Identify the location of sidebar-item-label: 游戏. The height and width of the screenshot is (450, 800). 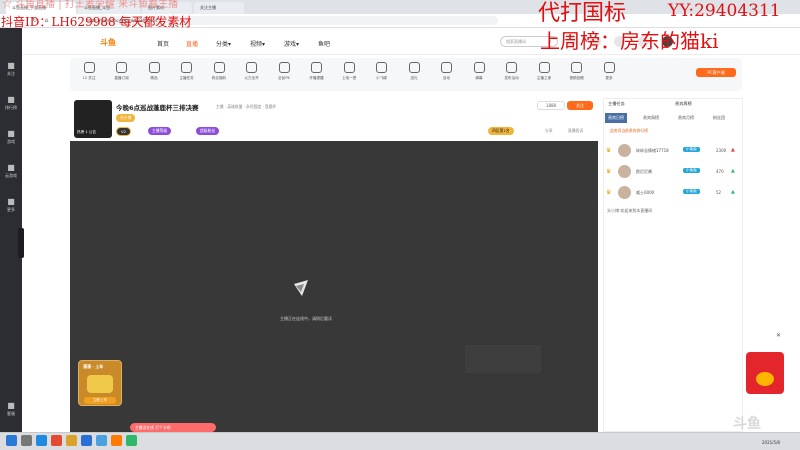
(11, 141).